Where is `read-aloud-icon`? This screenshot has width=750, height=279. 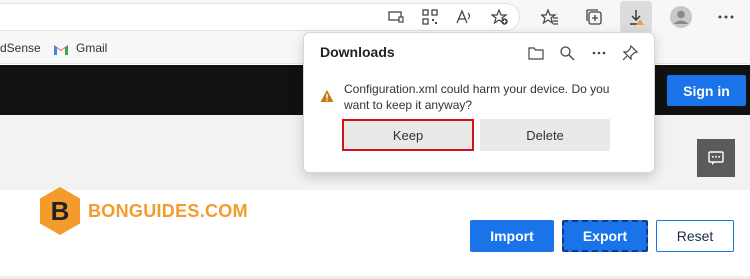 read-aloud-icon is located at coordinates (464, 17).